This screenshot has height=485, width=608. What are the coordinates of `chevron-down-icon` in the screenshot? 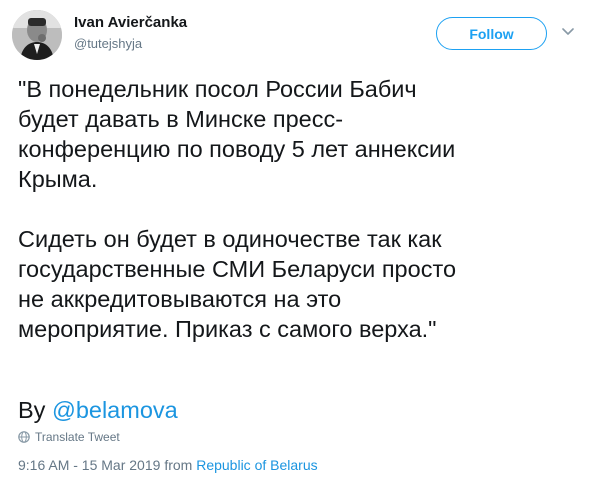 It's located at (568, 31).